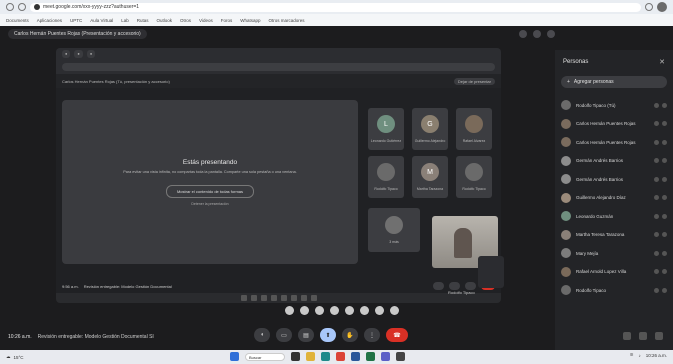 This screenshot has height=364, width=673. Describe the element at coordinates (614, 82) in the screenshot. I see `add-people-button: + Agregar personas` at that location.